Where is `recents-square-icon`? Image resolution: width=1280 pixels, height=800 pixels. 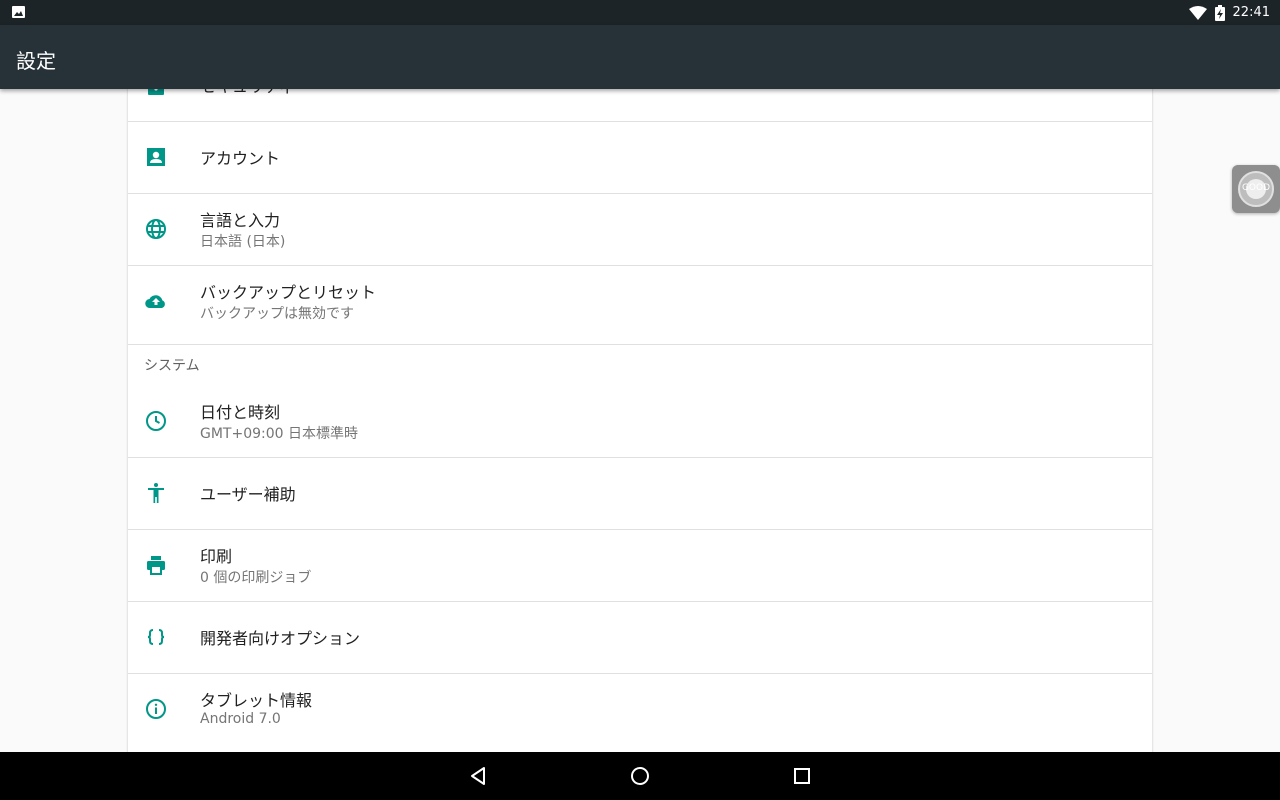 recents-square-icon is located at coordinates (802, 776).